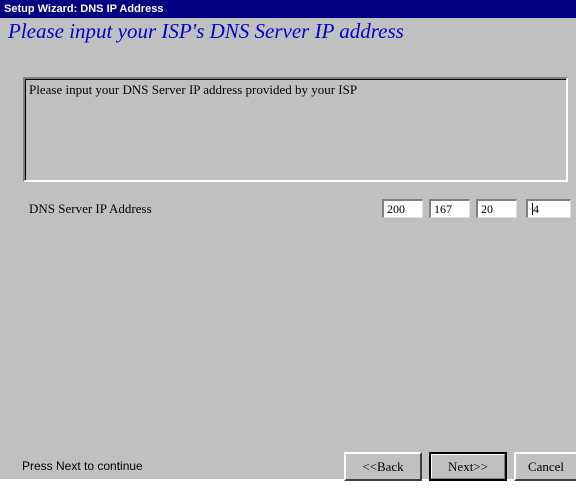  I want to click on dns-ip-octet-2-input: 167, so click(449, 208).